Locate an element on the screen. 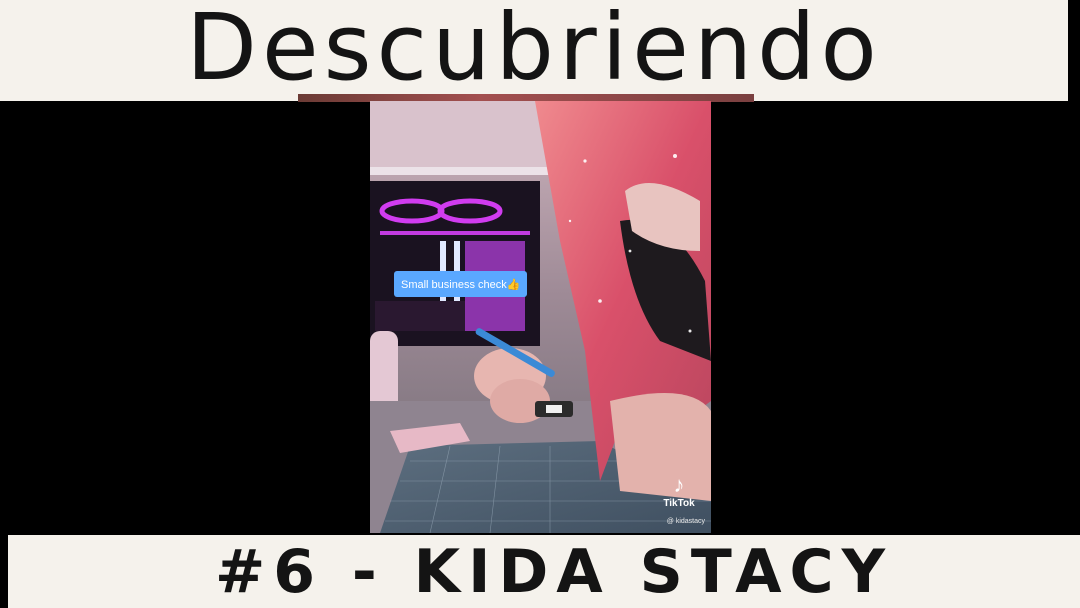  subtitle-banner: #6 - KIDA STACY is located at coordinates (544, 571).